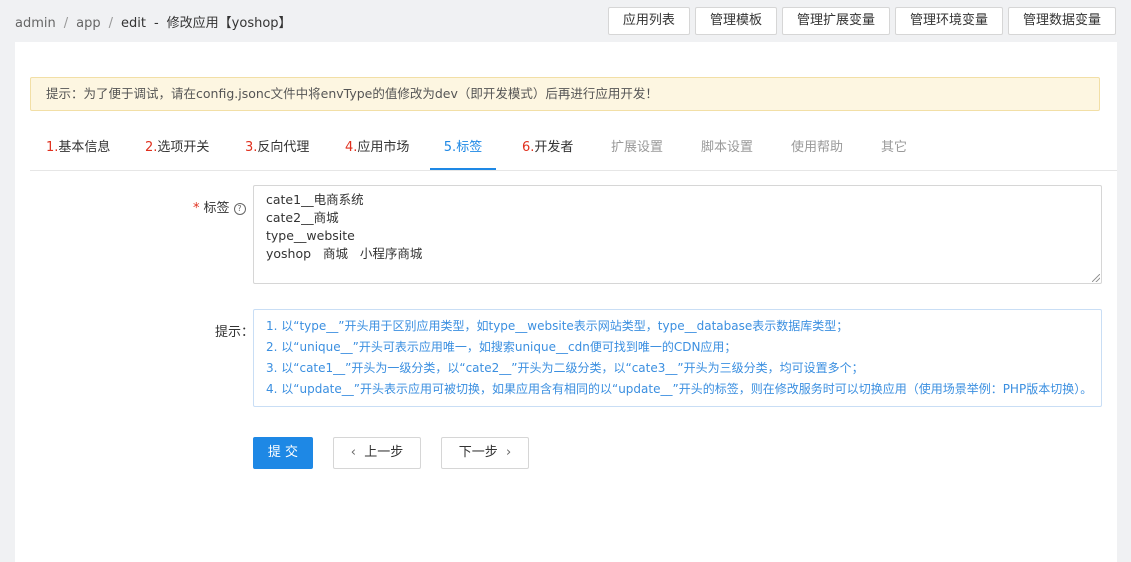  I want to click on submit-button: 提 交, so click(283, 453).